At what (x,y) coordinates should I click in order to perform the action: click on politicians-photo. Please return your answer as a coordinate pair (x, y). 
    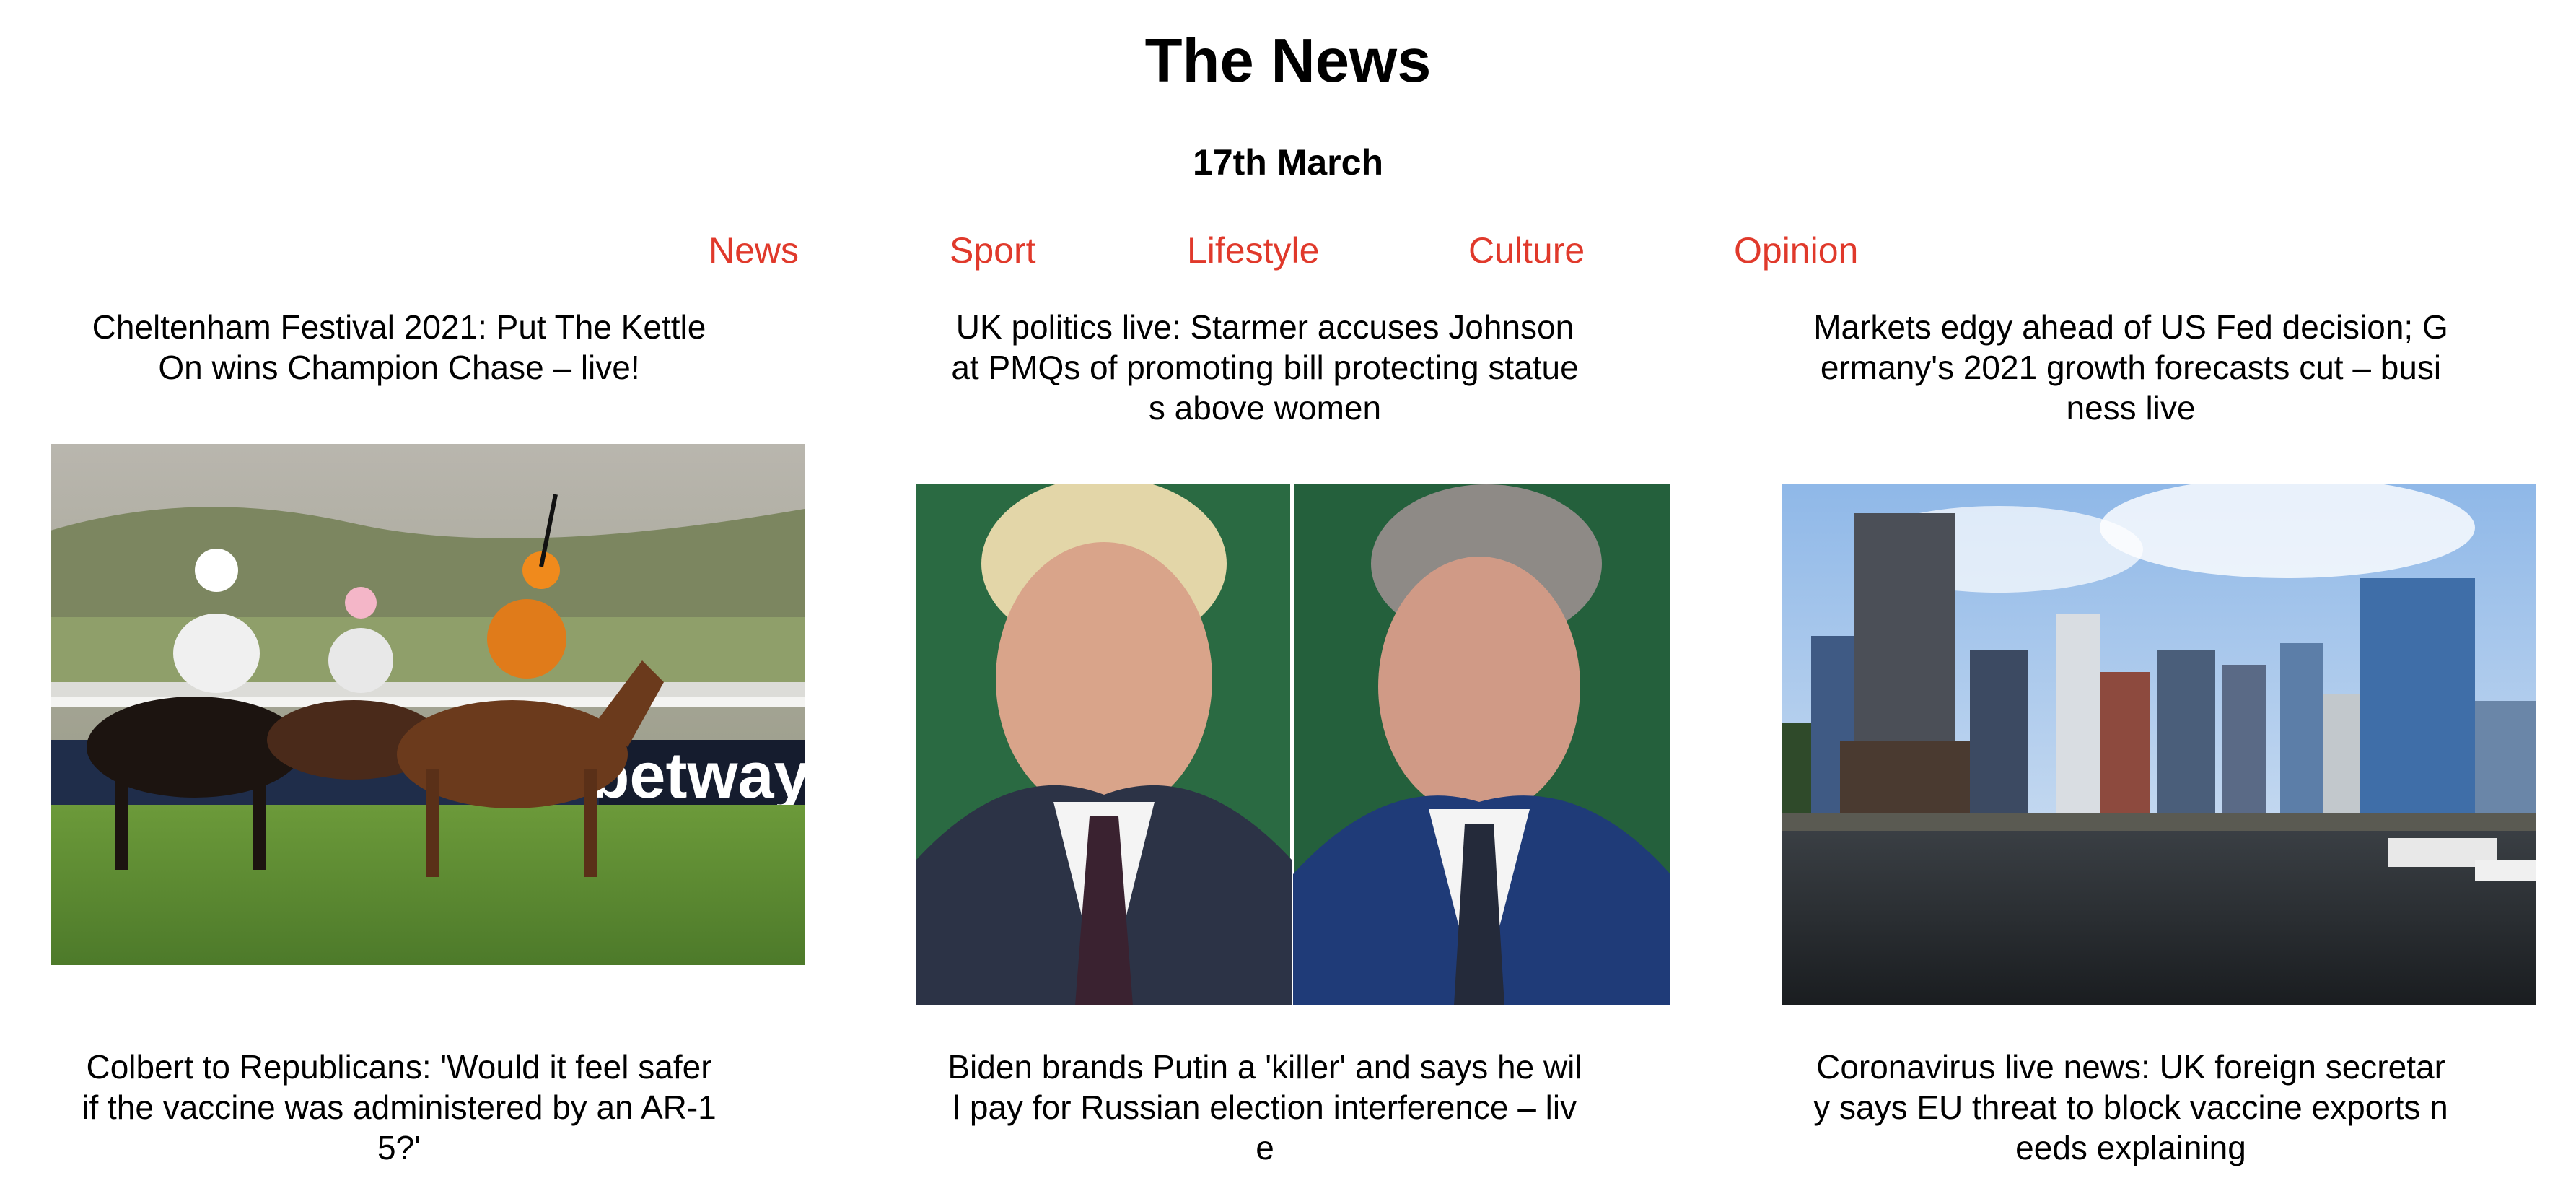
    Looking at the image, I should click on (1293, 744).